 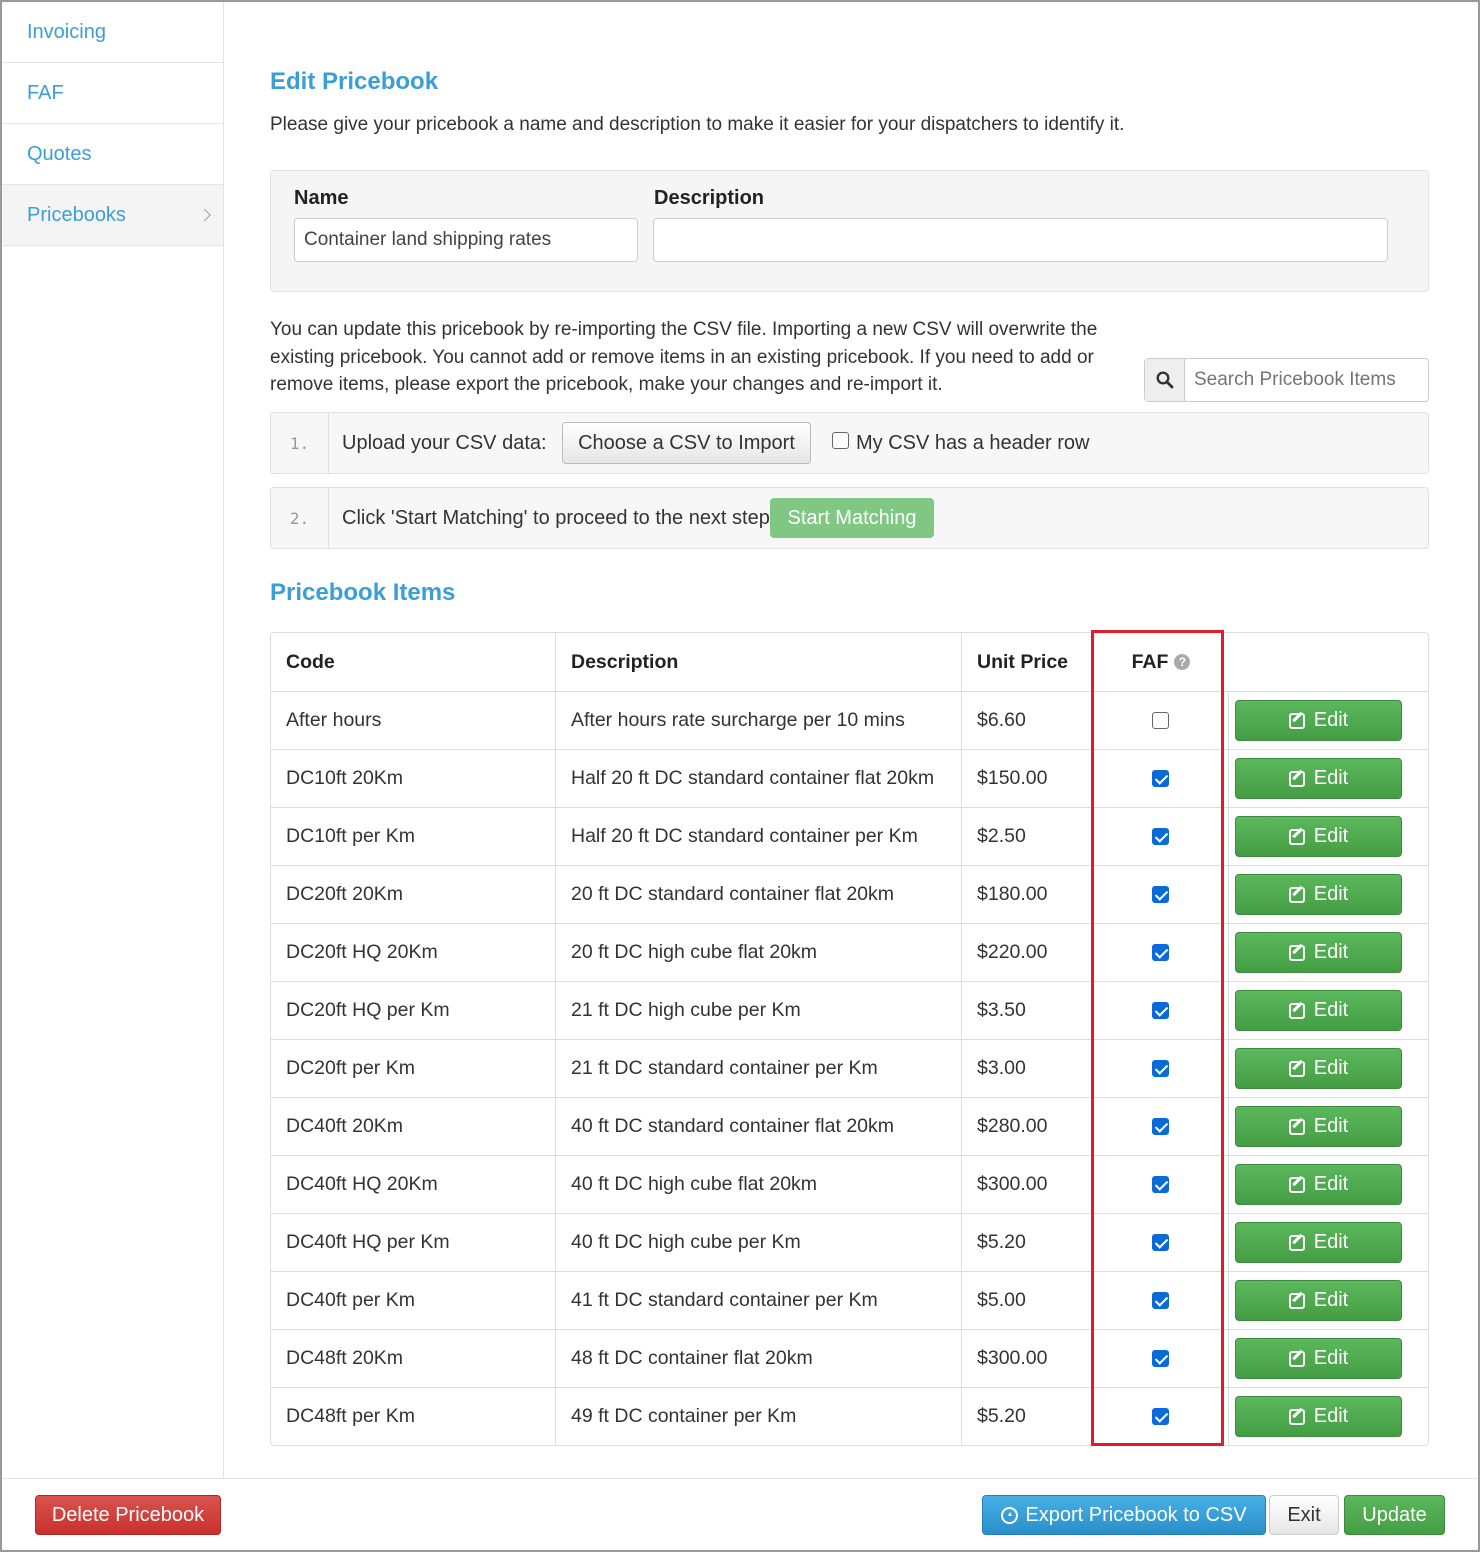 What do you see at coordinates (759, 1126) in the screenshot?
I see `cell-description: 40 ft DC standard container flat 20km` at bounding box center [759, 1126].